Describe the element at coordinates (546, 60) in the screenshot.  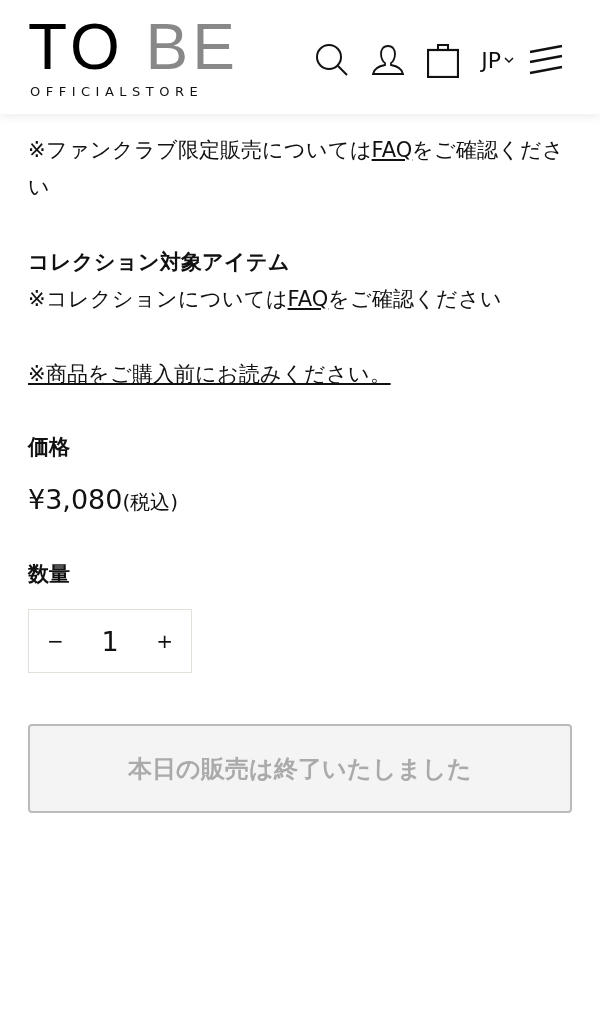
I see `menu-icon` at that location.